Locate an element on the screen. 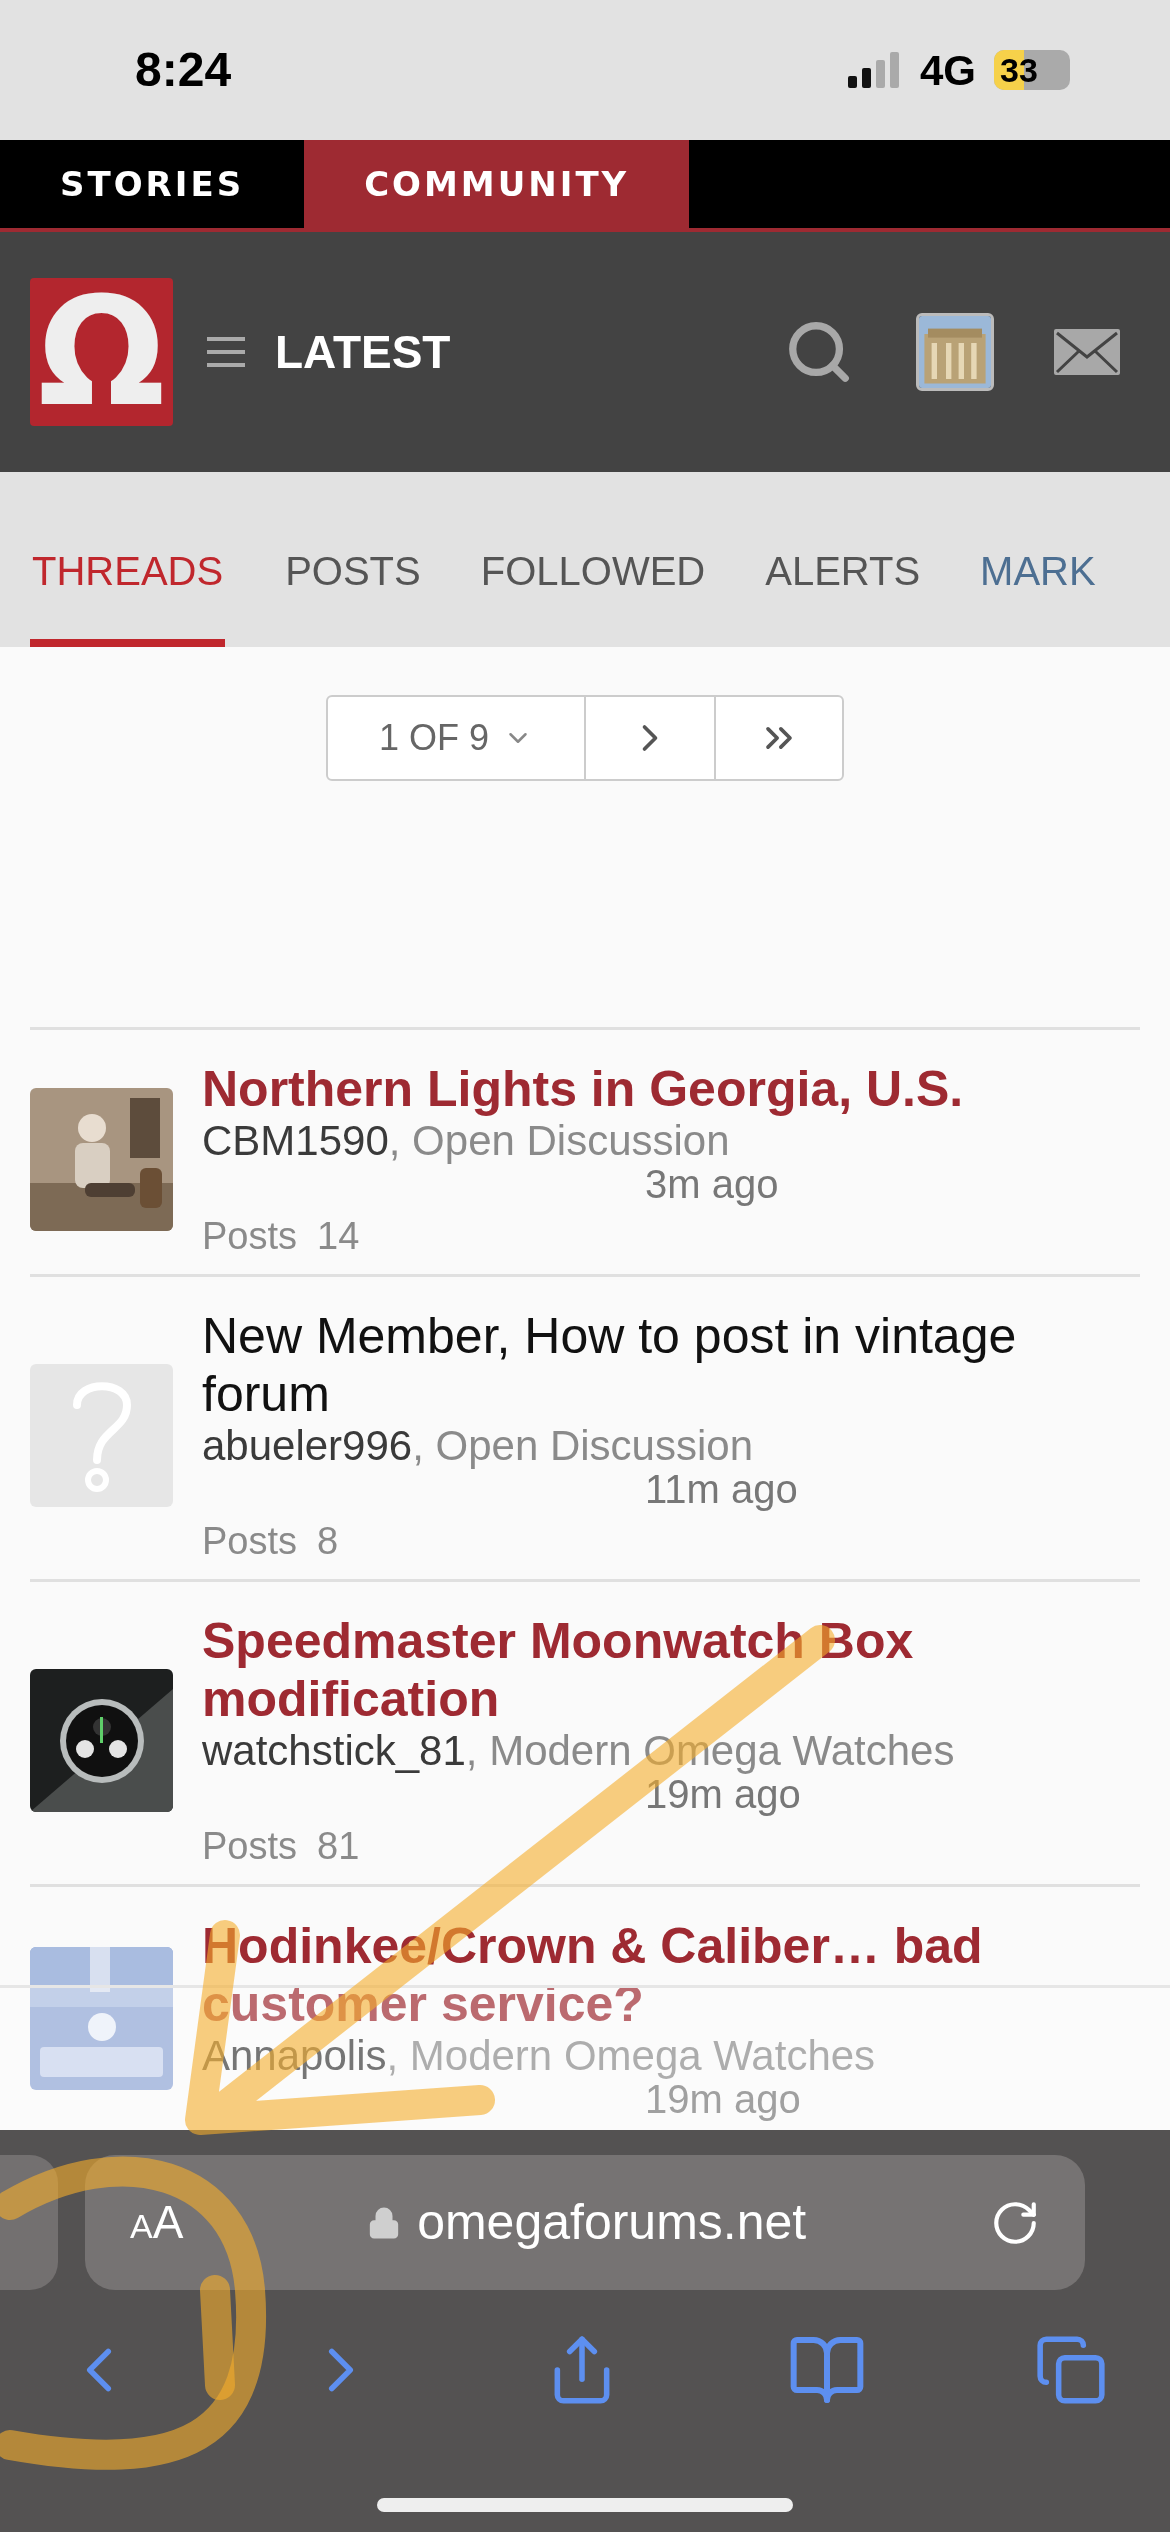  page-title: LATEST is located at coordinates (363, 352).